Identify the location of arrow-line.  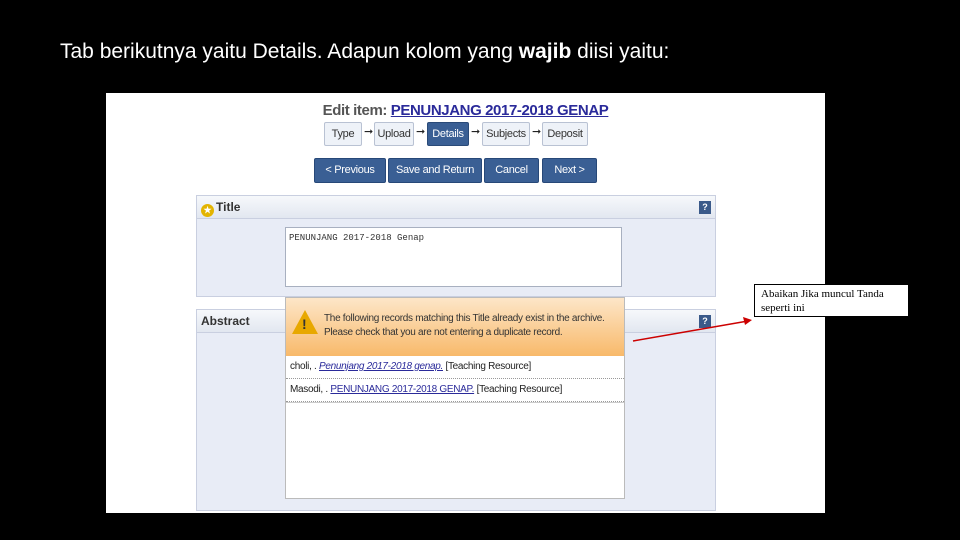
(690, 331).